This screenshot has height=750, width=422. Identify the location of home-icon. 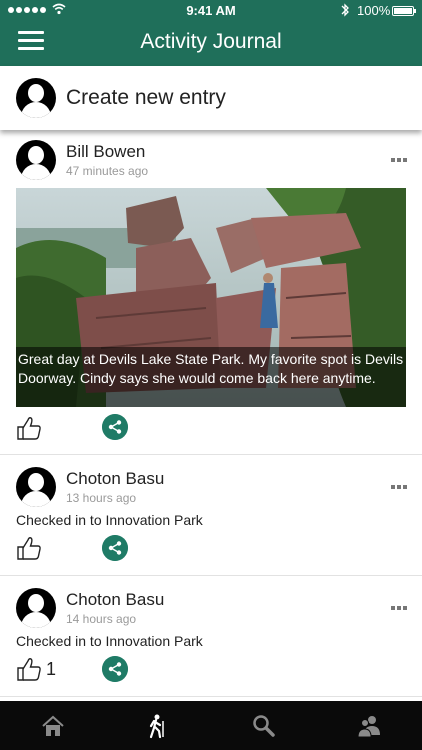
(53, 726).